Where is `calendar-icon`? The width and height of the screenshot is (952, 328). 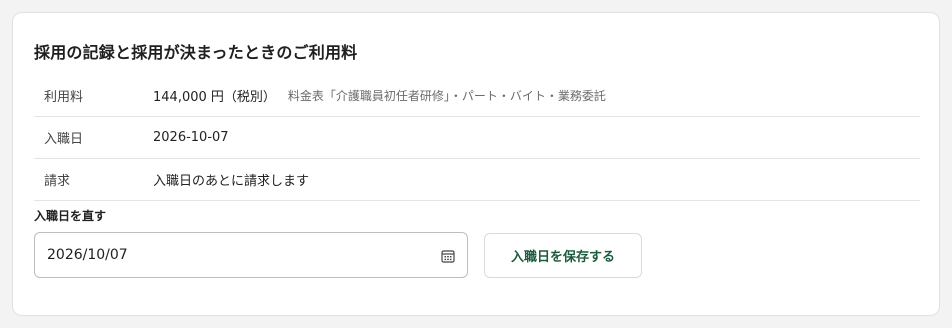
calendar-icon is located at coordinates (448, 255).